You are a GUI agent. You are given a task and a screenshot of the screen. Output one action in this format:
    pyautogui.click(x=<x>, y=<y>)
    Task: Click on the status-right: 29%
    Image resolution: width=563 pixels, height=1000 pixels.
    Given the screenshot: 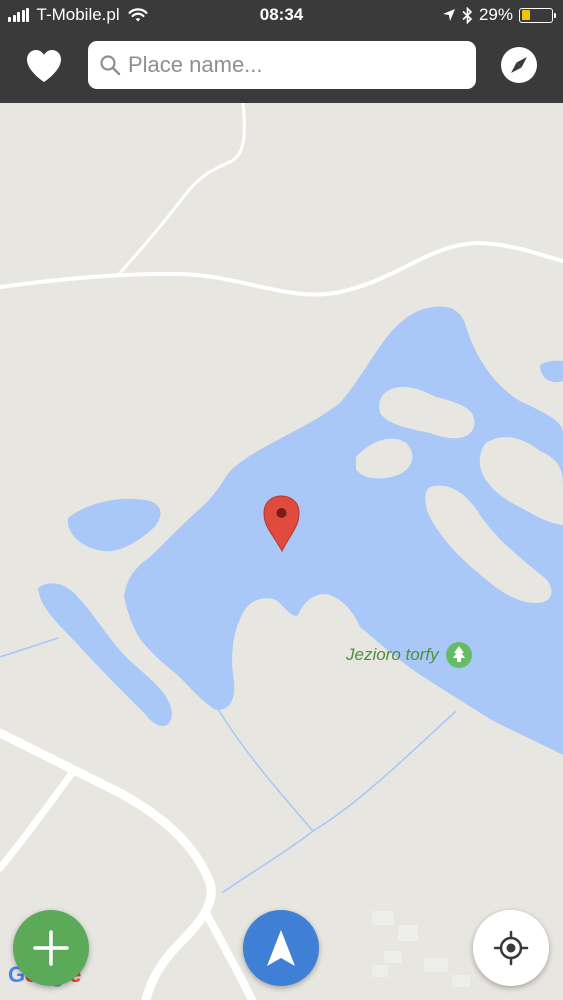 What is the action you would take?
    pyautogui.click(x=496, y=15)
    